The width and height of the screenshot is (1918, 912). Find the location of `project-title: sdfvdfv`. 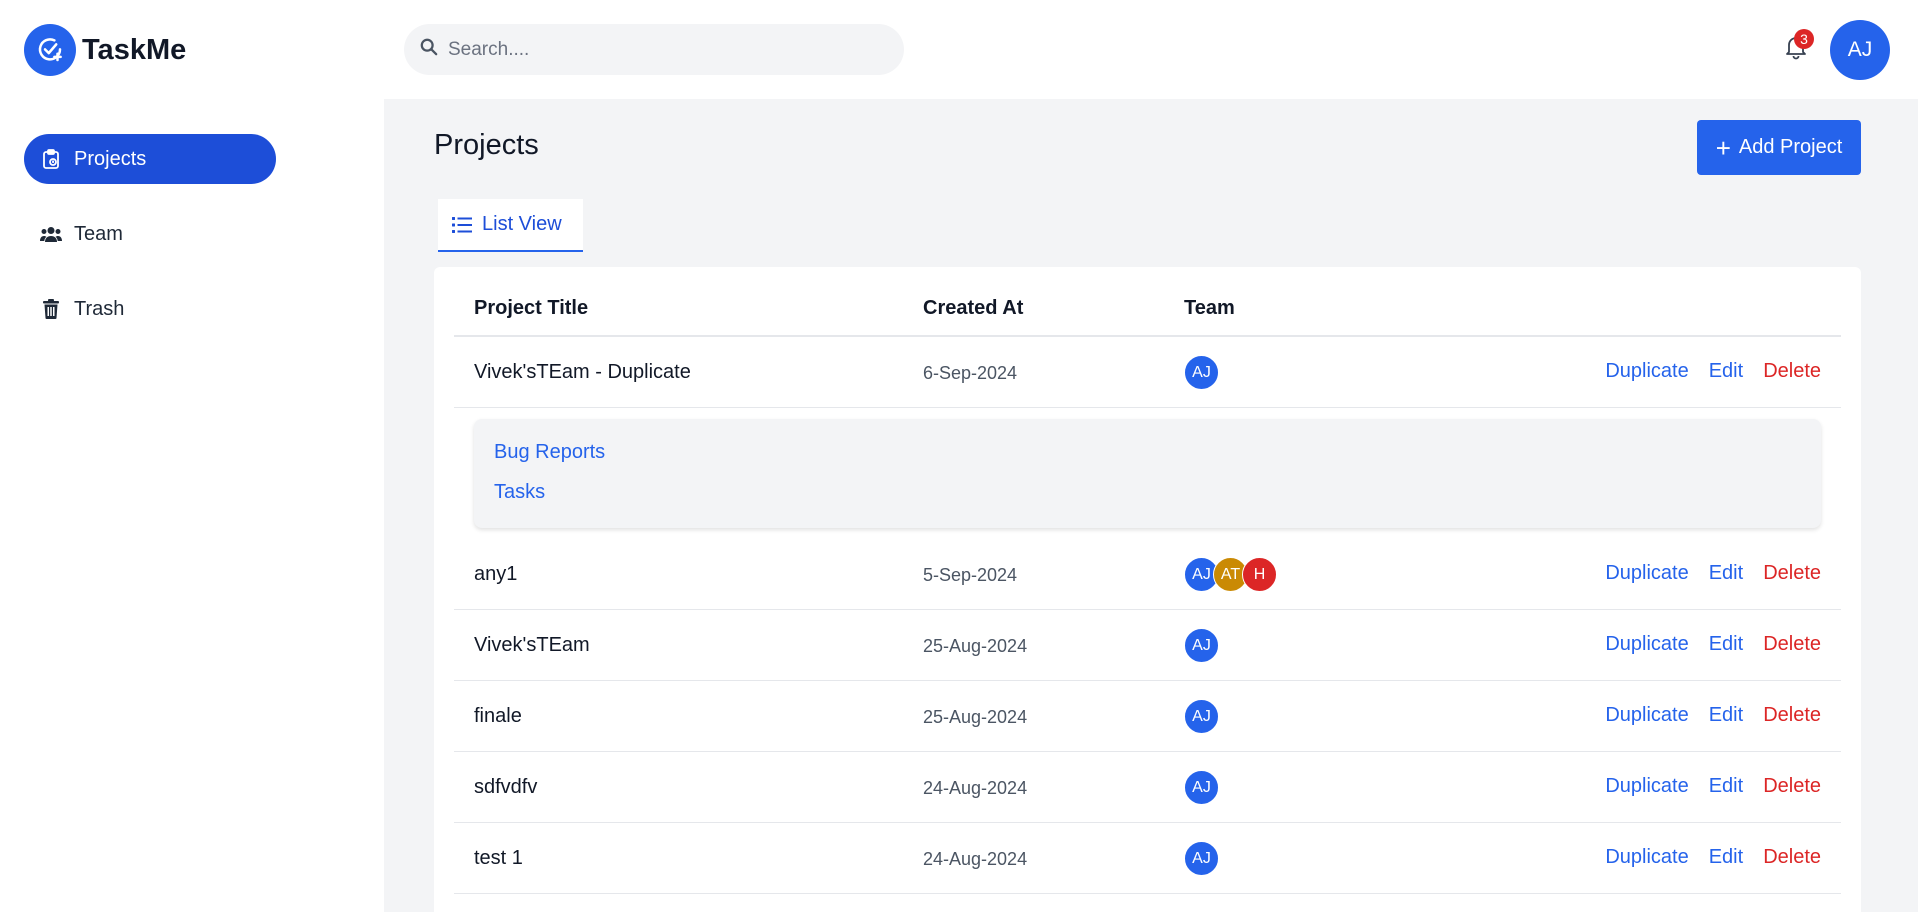

project-title: sdfvdfv is located at coordinates (506, 787).